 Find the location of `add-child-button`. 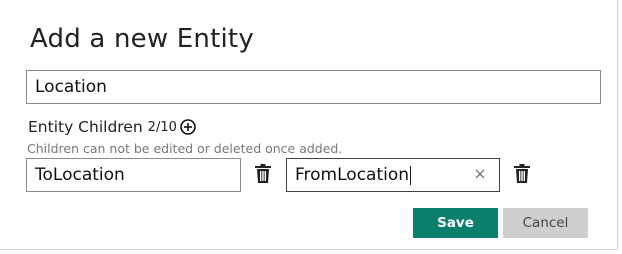

add-child-button is located at coordinates (188, 127).